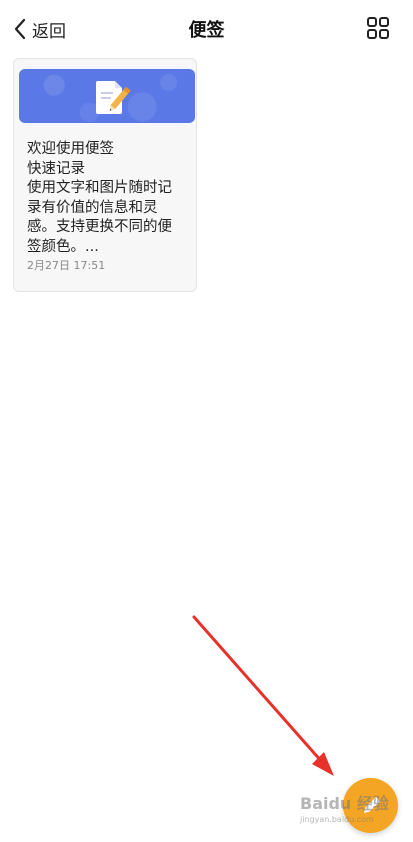  I want to click on note-line: 欢迎使用便签, so click(70, 149).